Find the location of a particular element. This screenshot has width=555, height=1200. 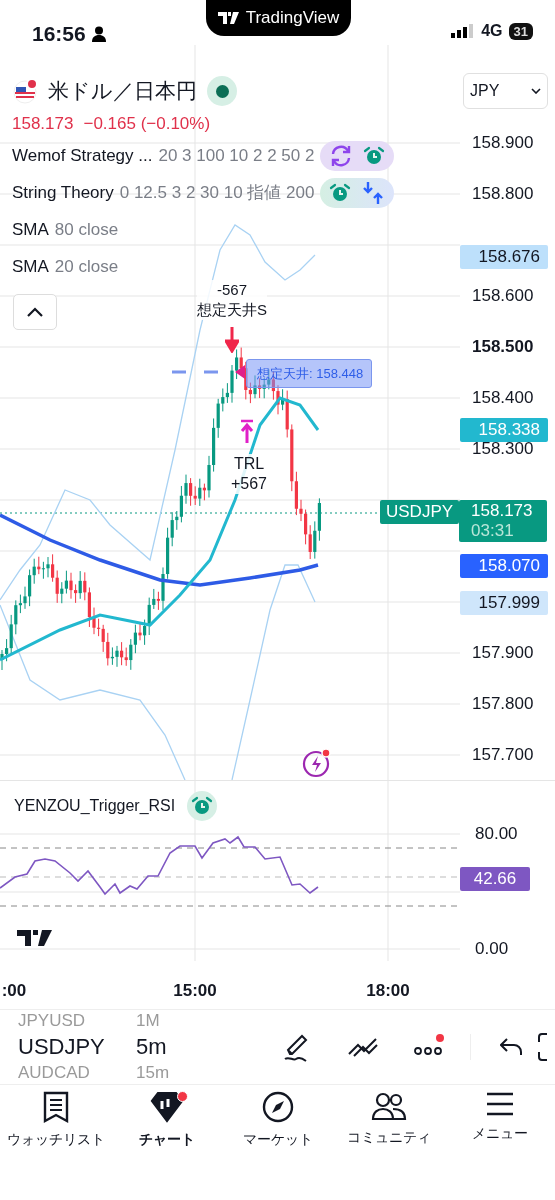

signal-label: +567 is located at coordinates (249, 484).